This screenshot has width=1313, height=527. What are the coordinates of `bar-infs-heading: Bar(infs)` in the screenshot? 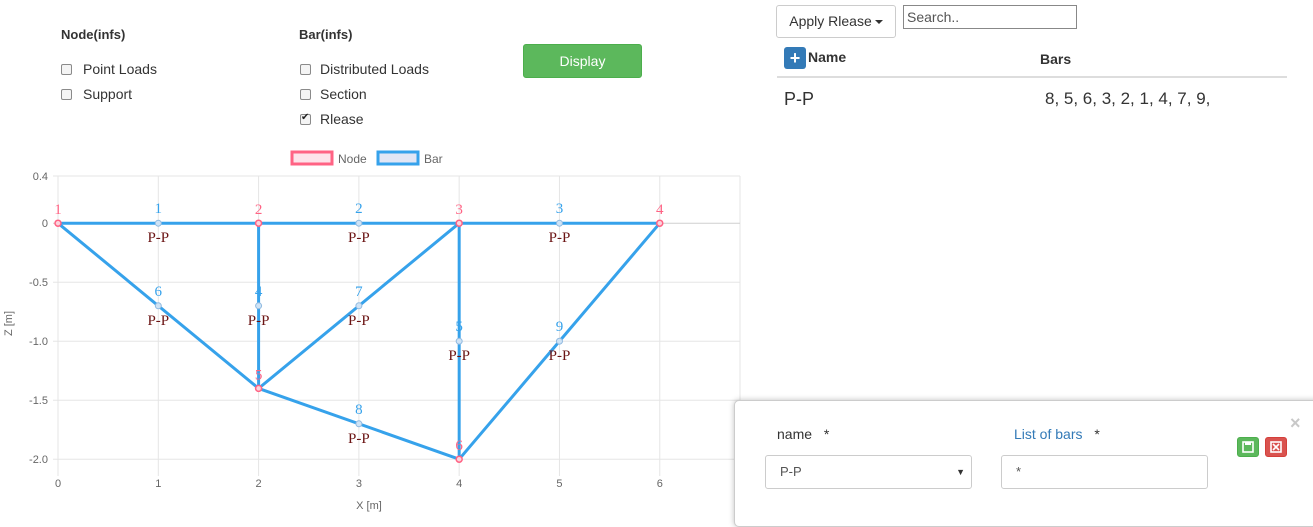 It's located at (326, 34).